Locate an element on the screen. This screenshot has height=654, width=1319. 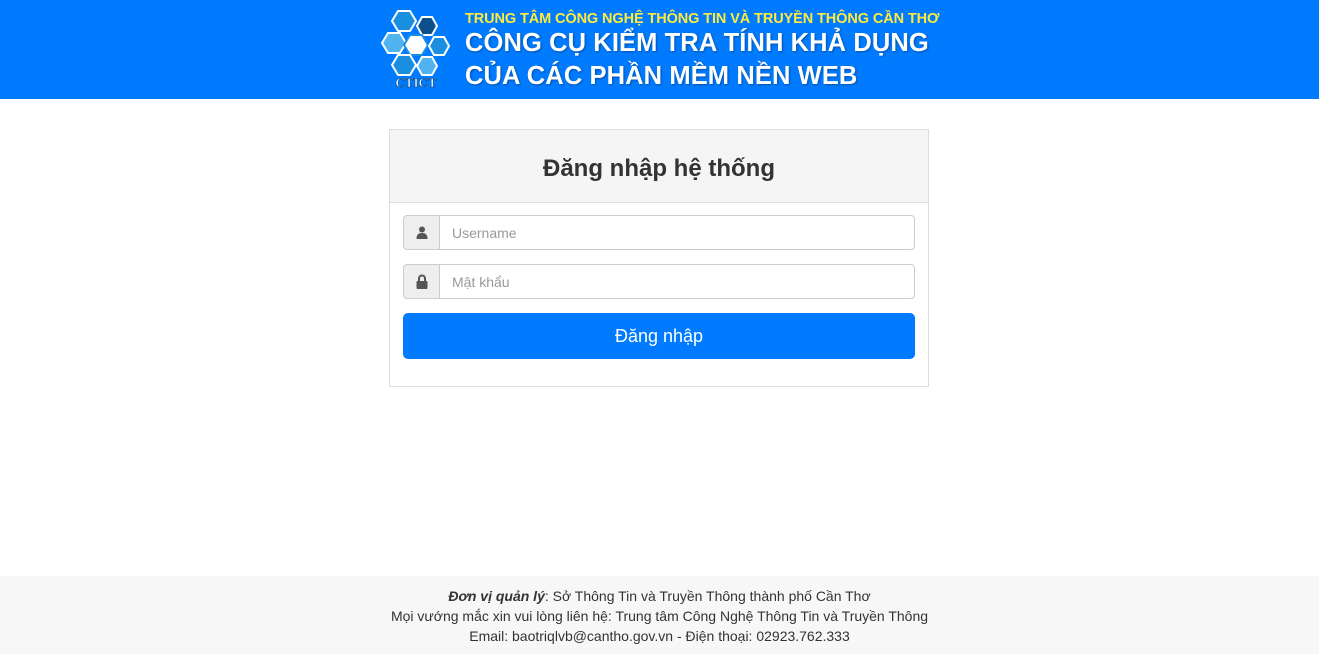
username-input-group is located at coordinates (659, 232).